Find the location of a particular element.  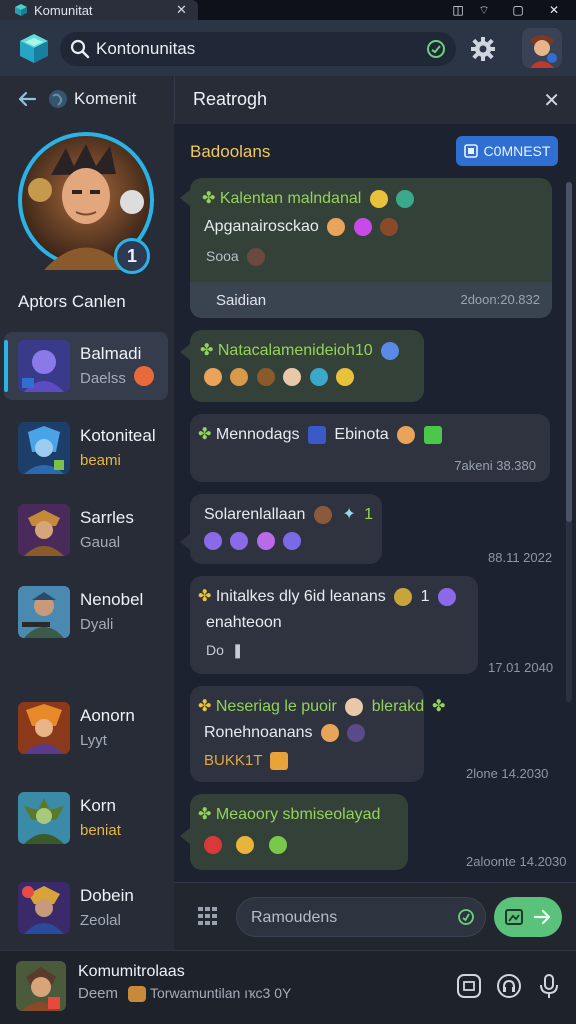

back-arrow-icon is located at coordinates (27, 99).